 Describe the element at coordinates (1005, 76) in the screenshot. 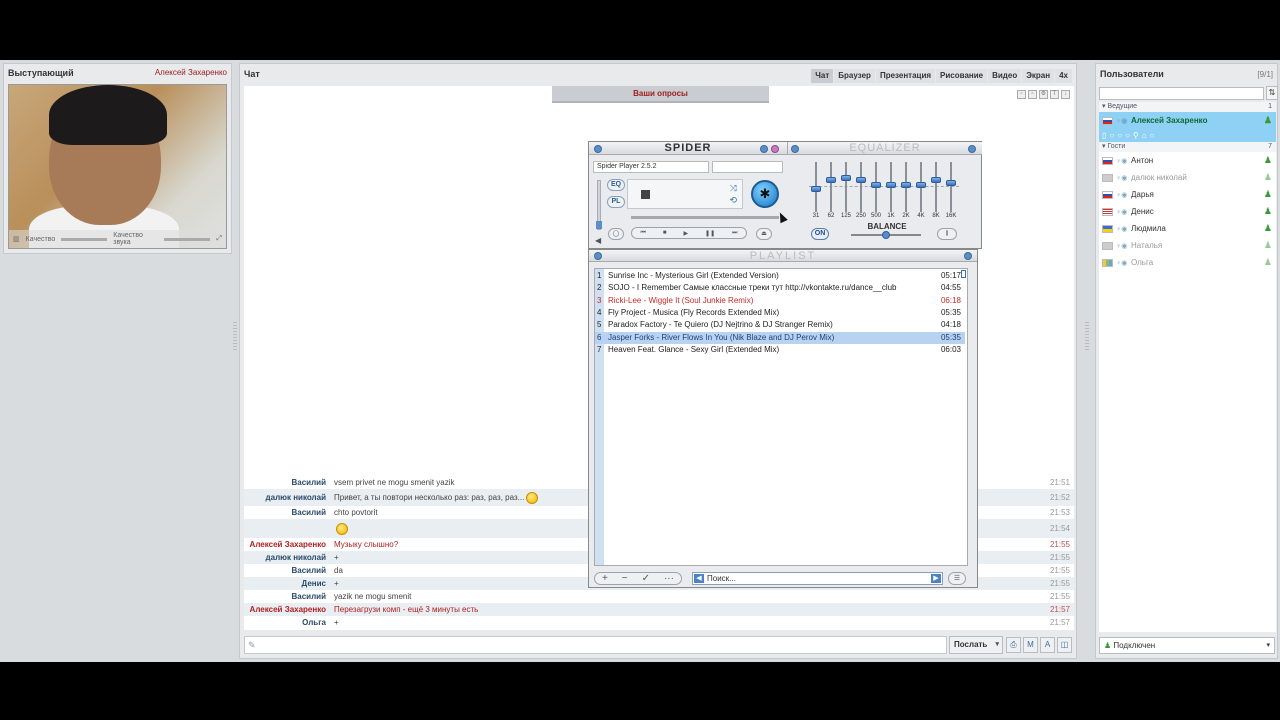

I see `tab-4: Видео` at that location.